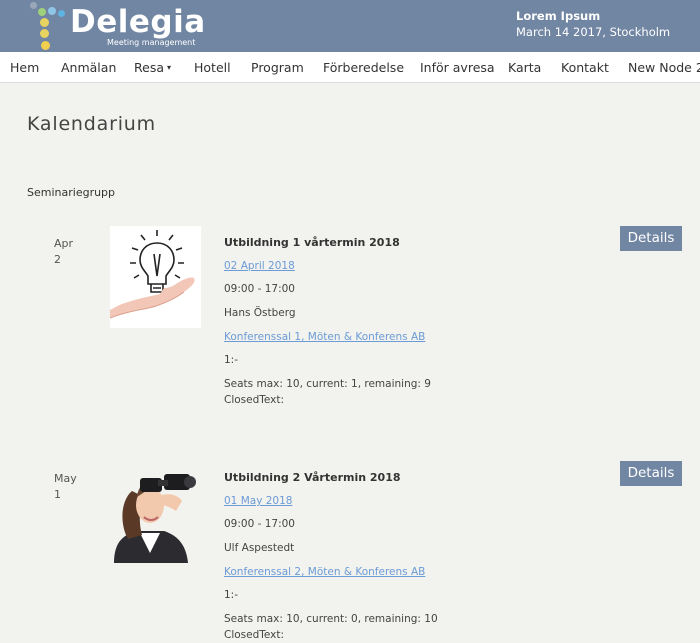 Image resolution: width=700 pixels, height=643 pixels. I want to click on logo-subtitle: Meeting management, so click(151, 42).